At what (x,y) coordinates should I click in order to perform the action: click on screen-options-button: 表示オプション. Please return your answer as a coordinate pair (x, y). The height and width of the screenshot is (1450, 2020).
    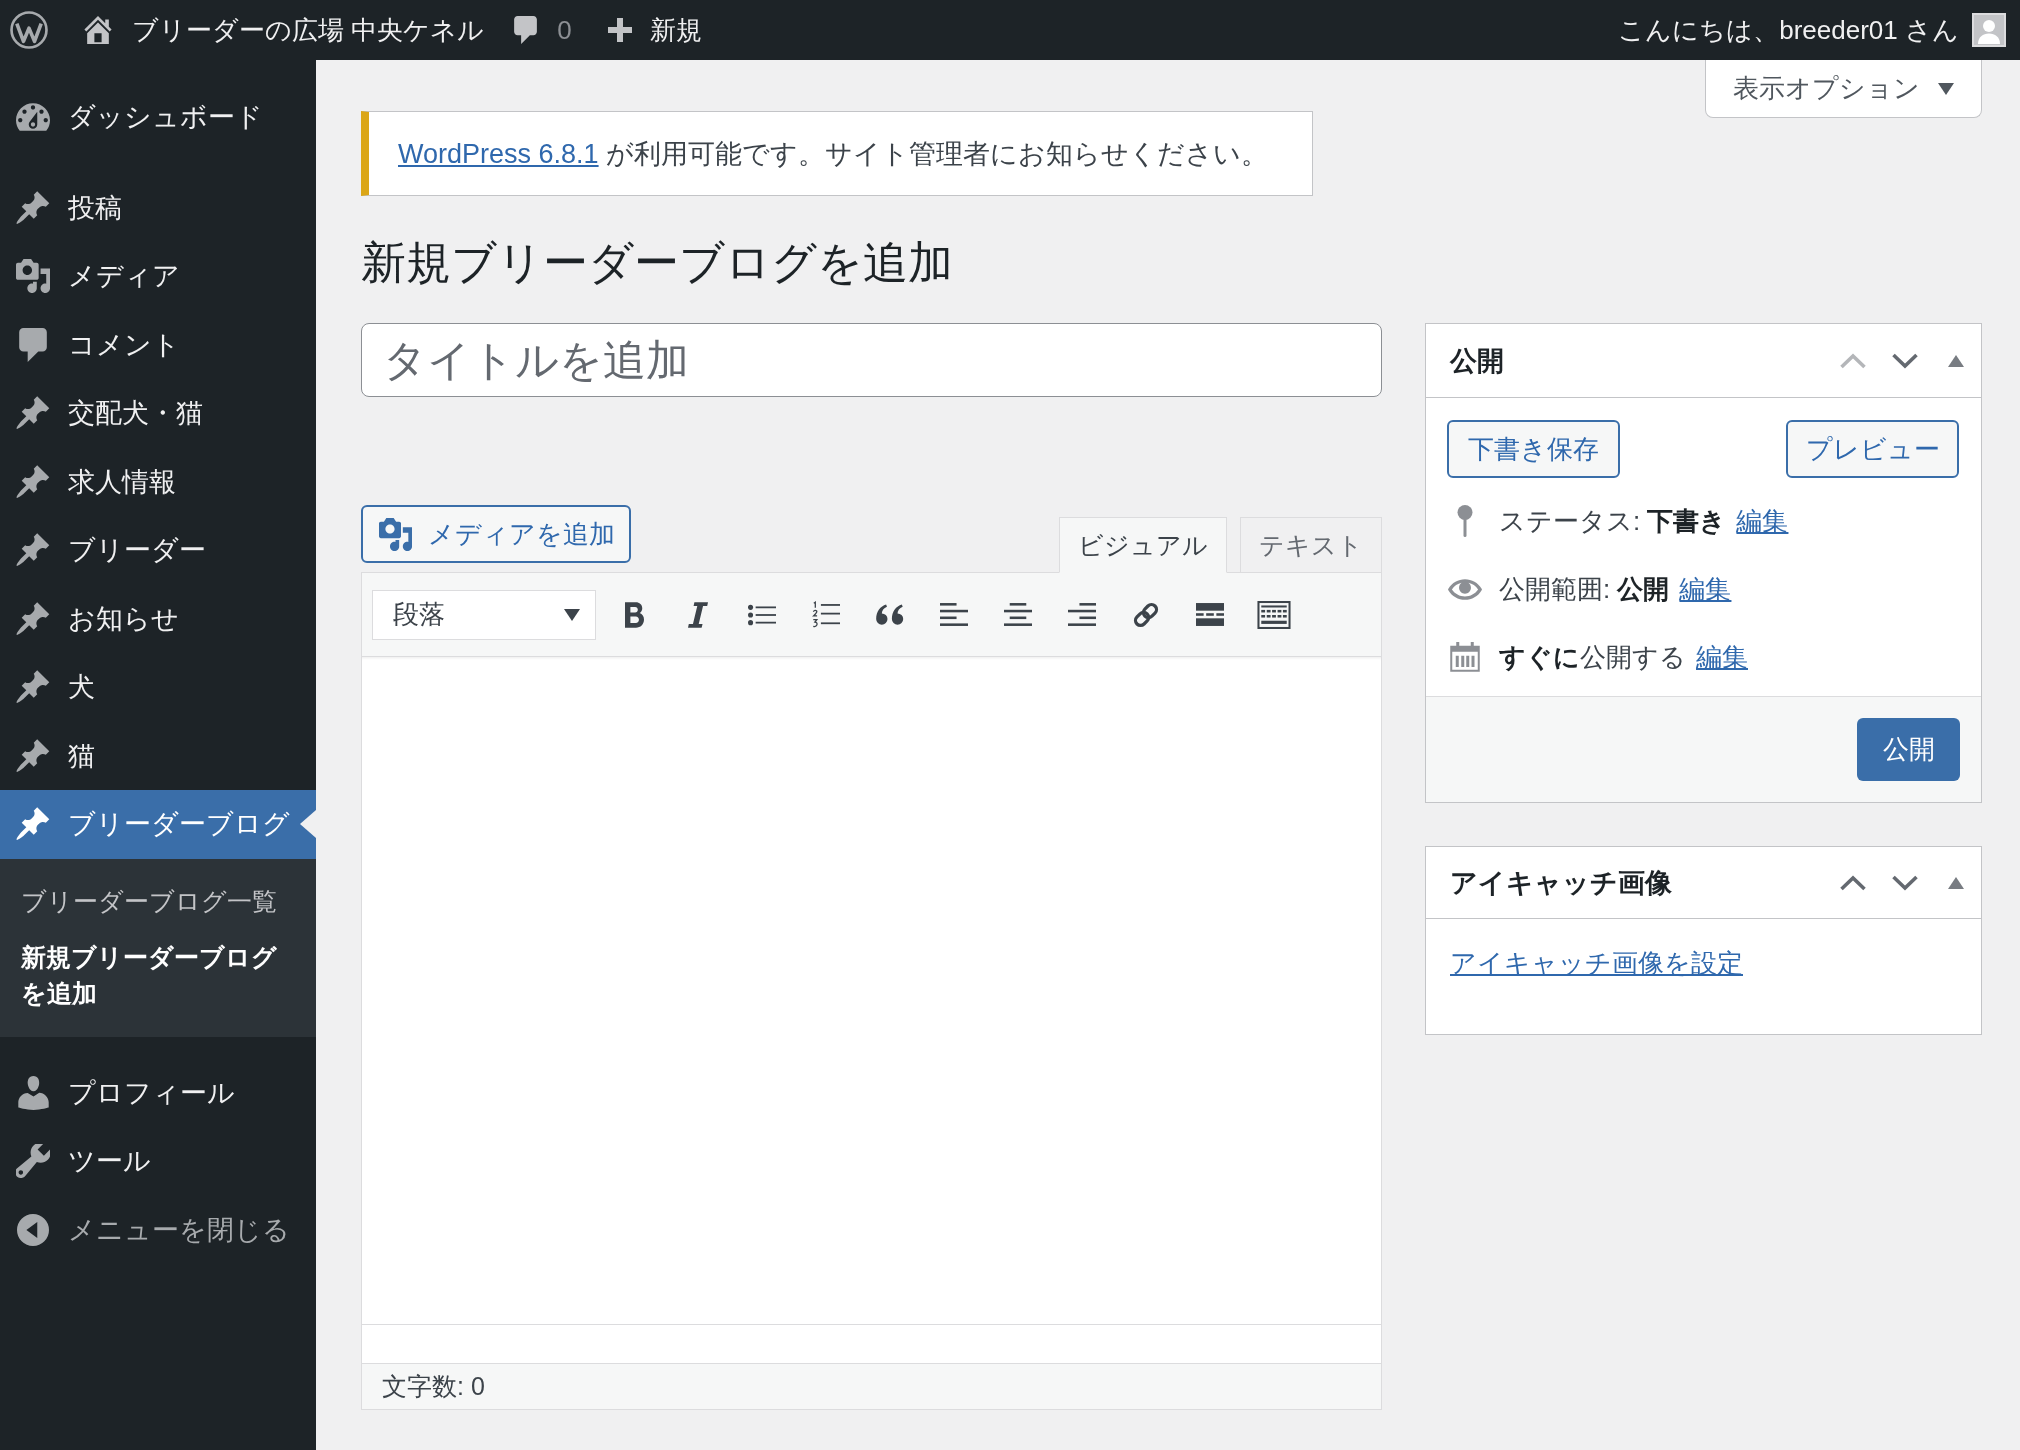
    Looking at the image, I should click on (1843, 89).